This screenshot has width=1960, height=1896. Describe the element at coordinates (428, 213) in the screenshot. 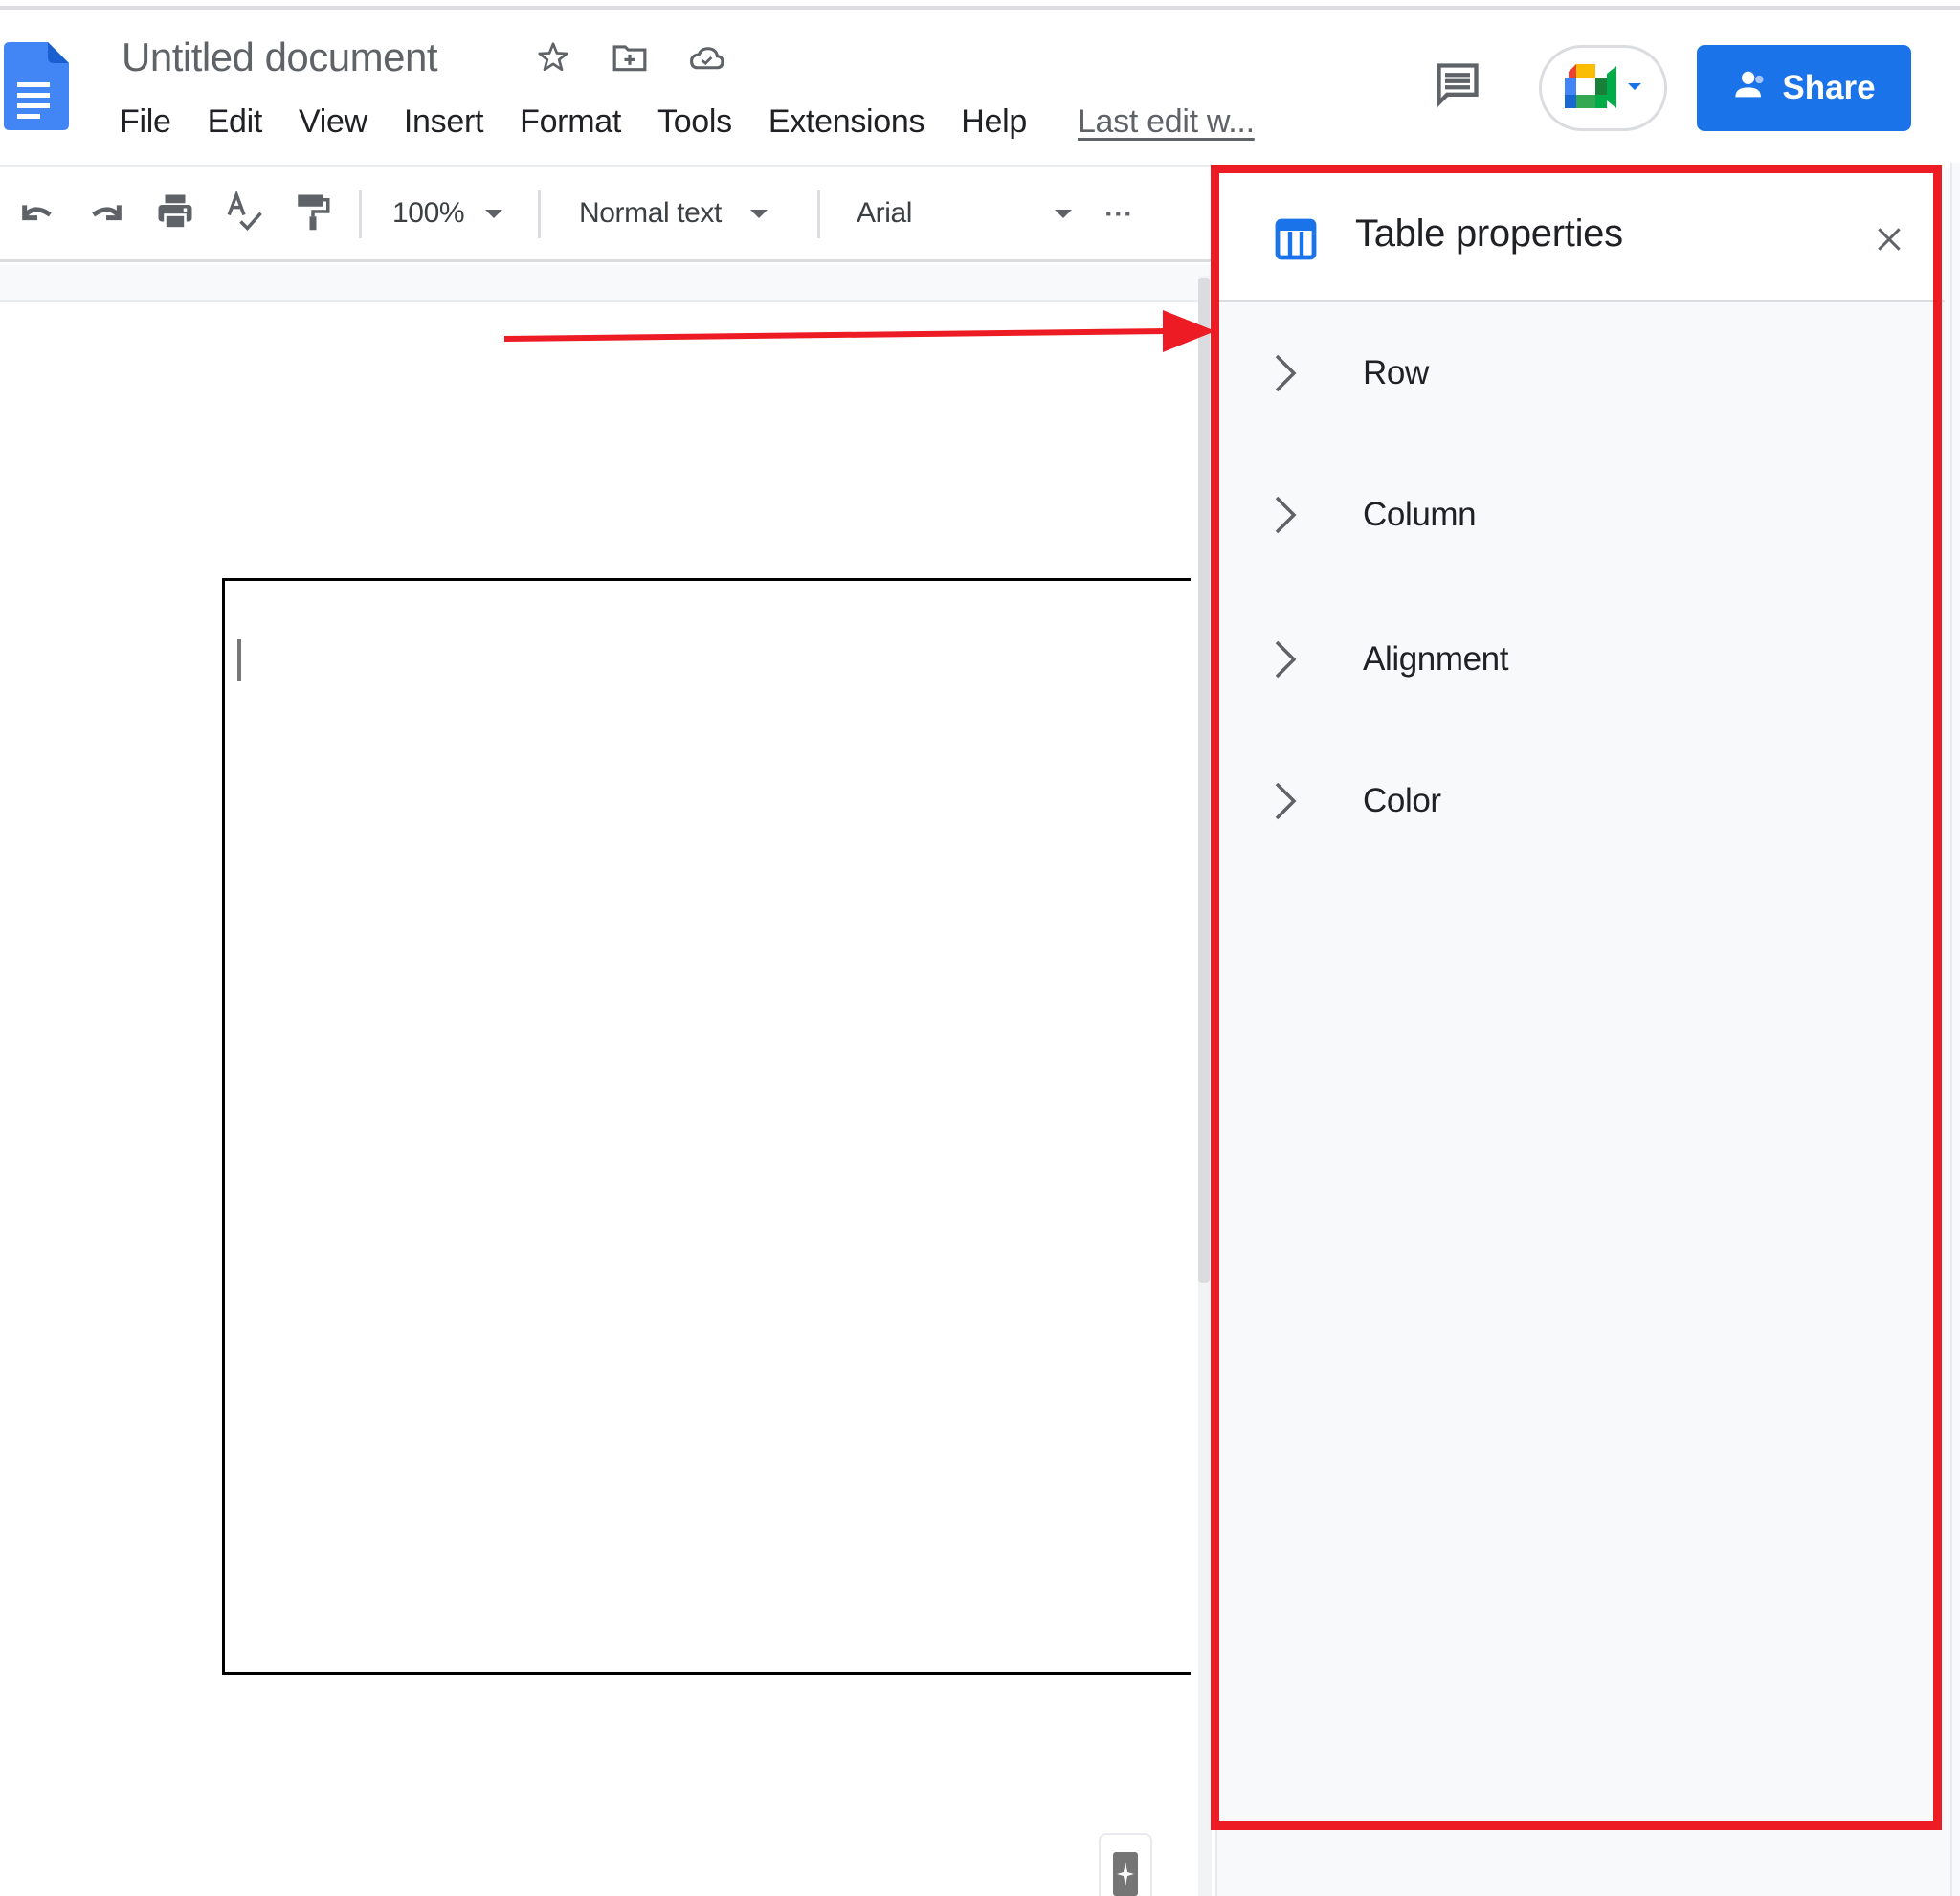

I see `zoom-value: 100%` at that location.